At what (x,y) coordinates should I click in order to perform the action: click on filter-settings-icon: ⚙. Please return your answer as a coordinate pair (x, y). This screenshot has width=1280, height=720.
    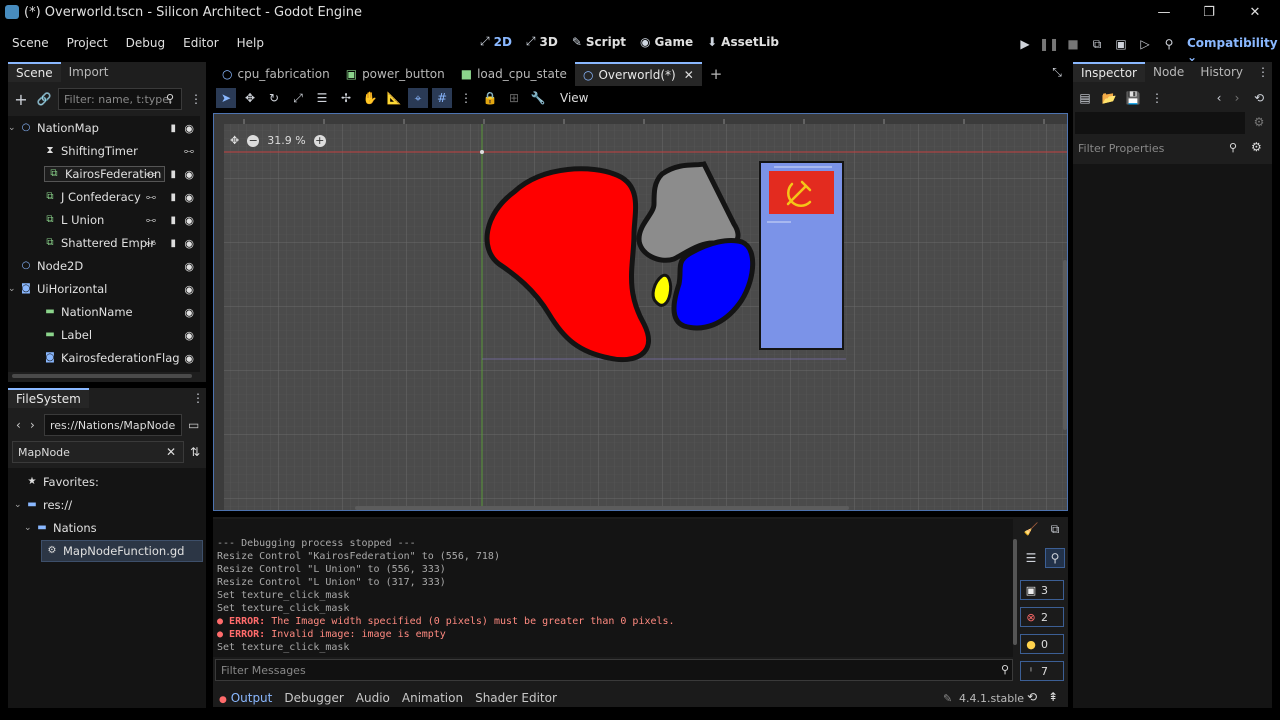
    Looking at the image, I should click on (1256, 147).